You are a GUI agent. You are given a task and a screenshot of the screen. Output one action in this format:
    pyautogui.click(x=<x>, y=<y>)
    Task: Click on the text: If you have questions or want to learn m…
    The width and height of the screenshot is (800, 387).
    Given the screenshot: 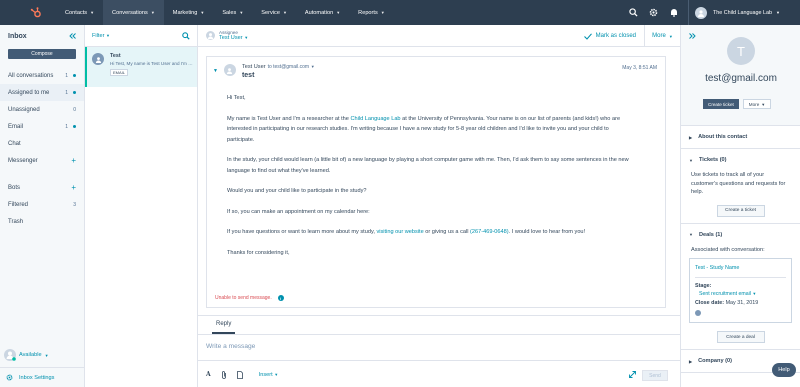 What is the action you would take?
    pyautogui.click(x=302, y=232)
    